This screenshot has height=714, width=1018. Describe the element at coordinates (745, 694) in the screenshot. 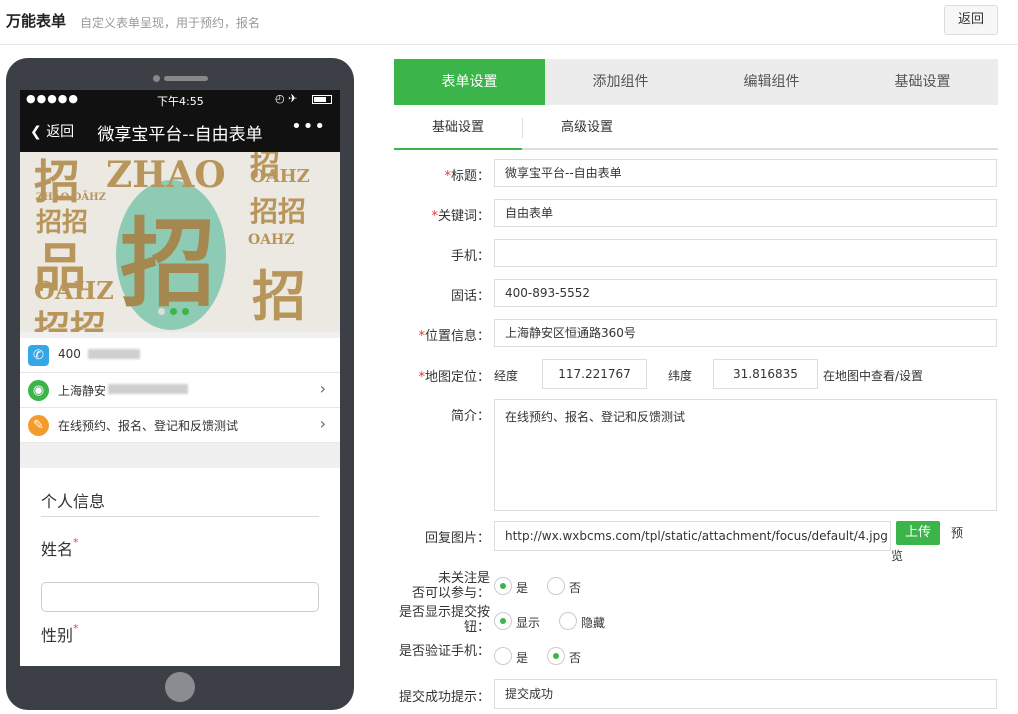

I see `success-tip-input: 提交成功` at that location.